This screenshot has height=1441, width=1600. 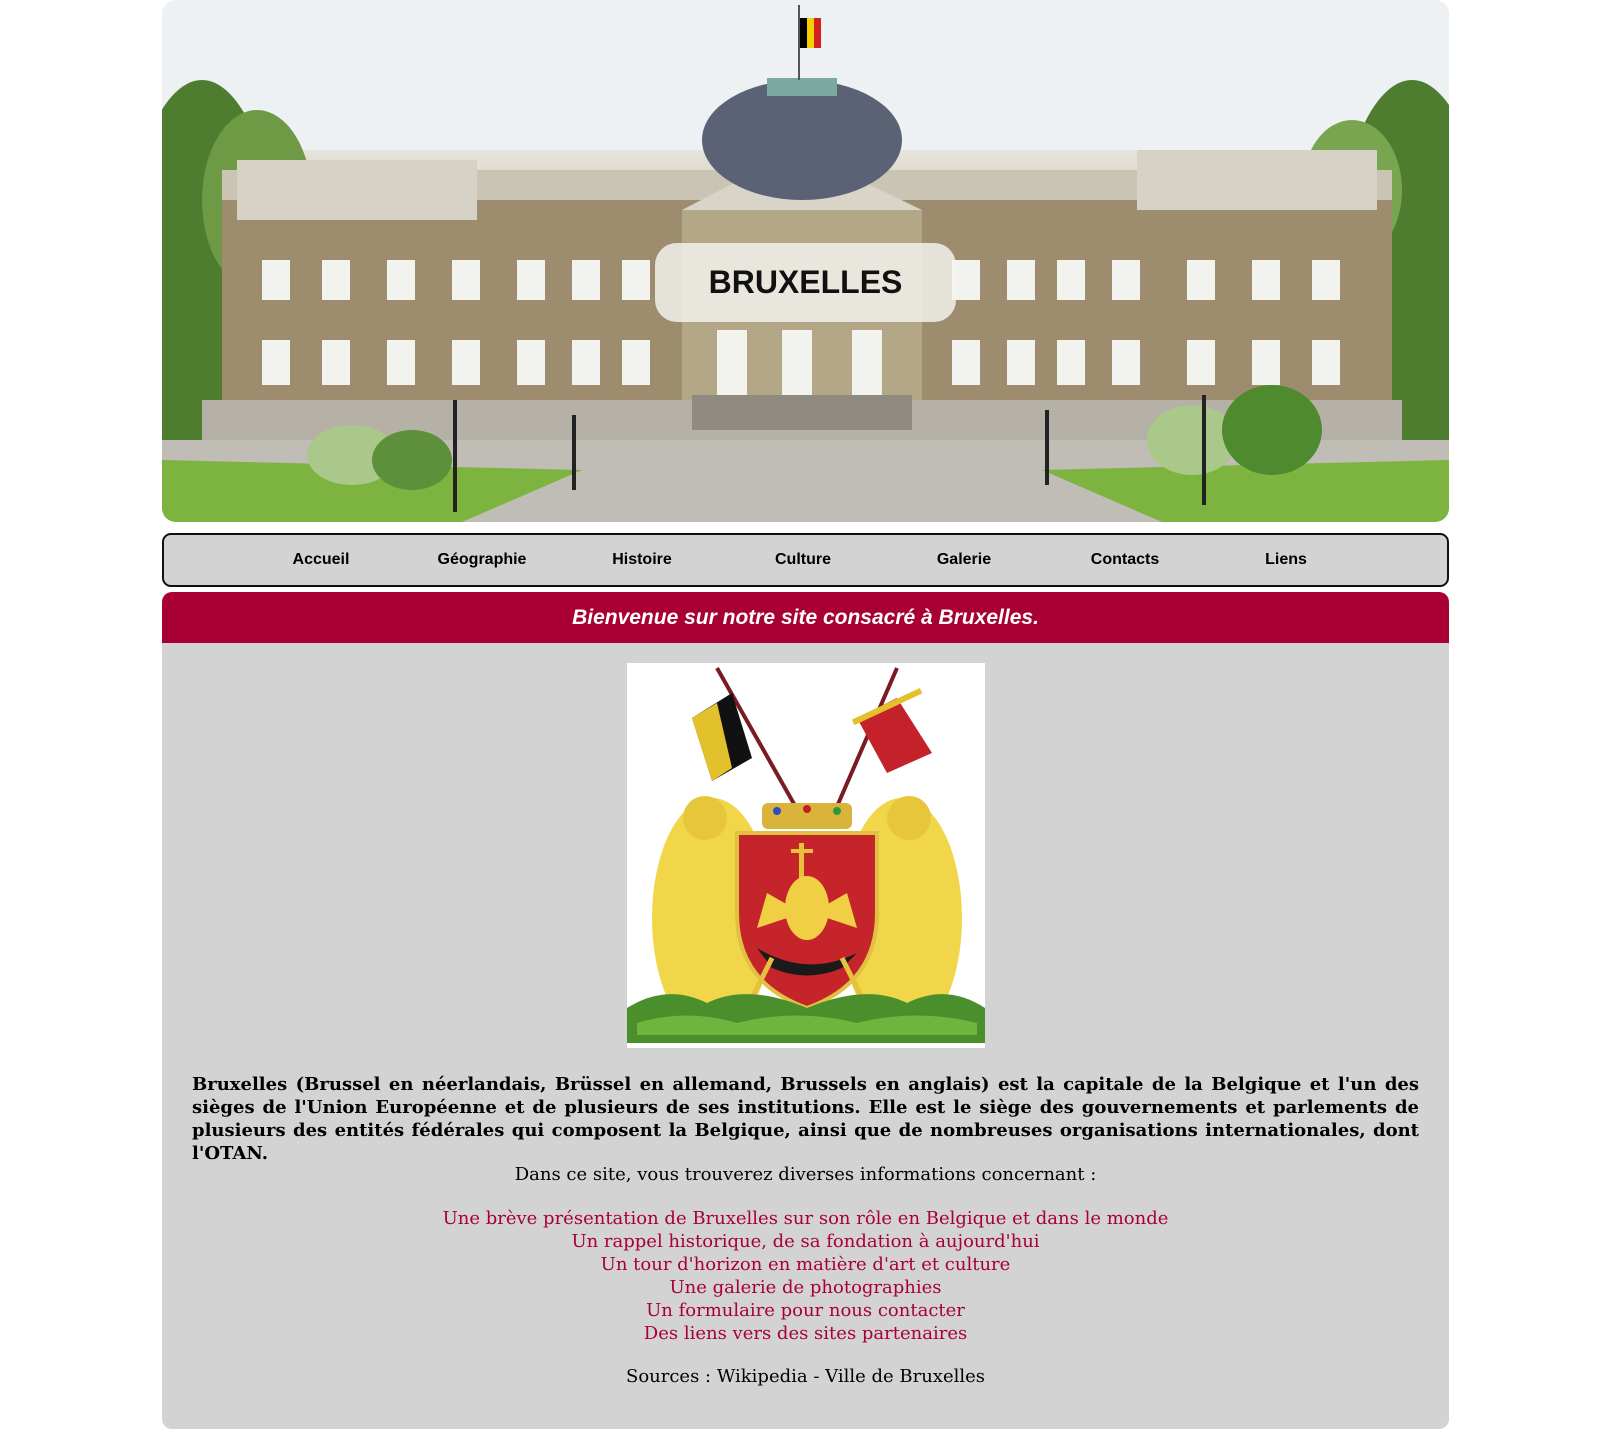 I want to click on nav-item-culture: Culture, so click(x=803, y=560).